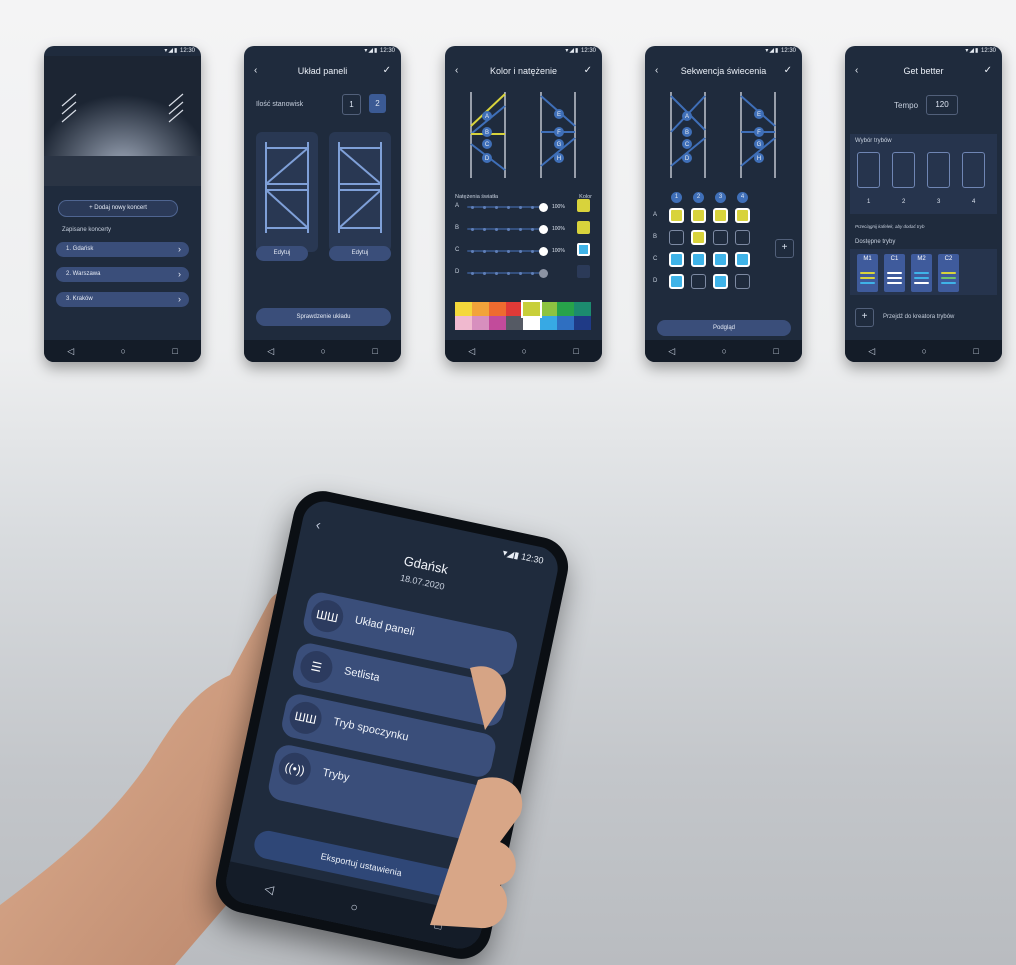  What do you see at coordinates (532, 558) in the screenshot?
I see `status-time: 12:30` at bounding box center [532, 558].